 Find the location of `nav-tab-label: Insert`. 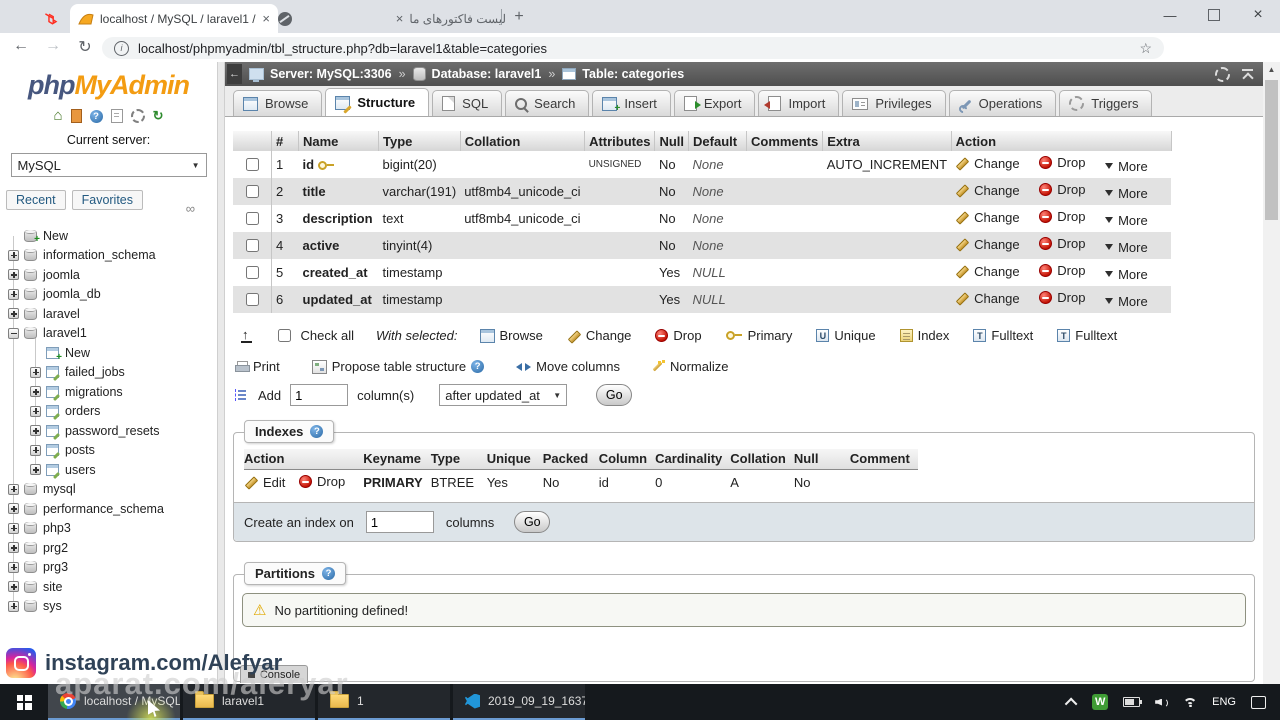

nav-tab-label: Insert is located at coordinates (640, 103).